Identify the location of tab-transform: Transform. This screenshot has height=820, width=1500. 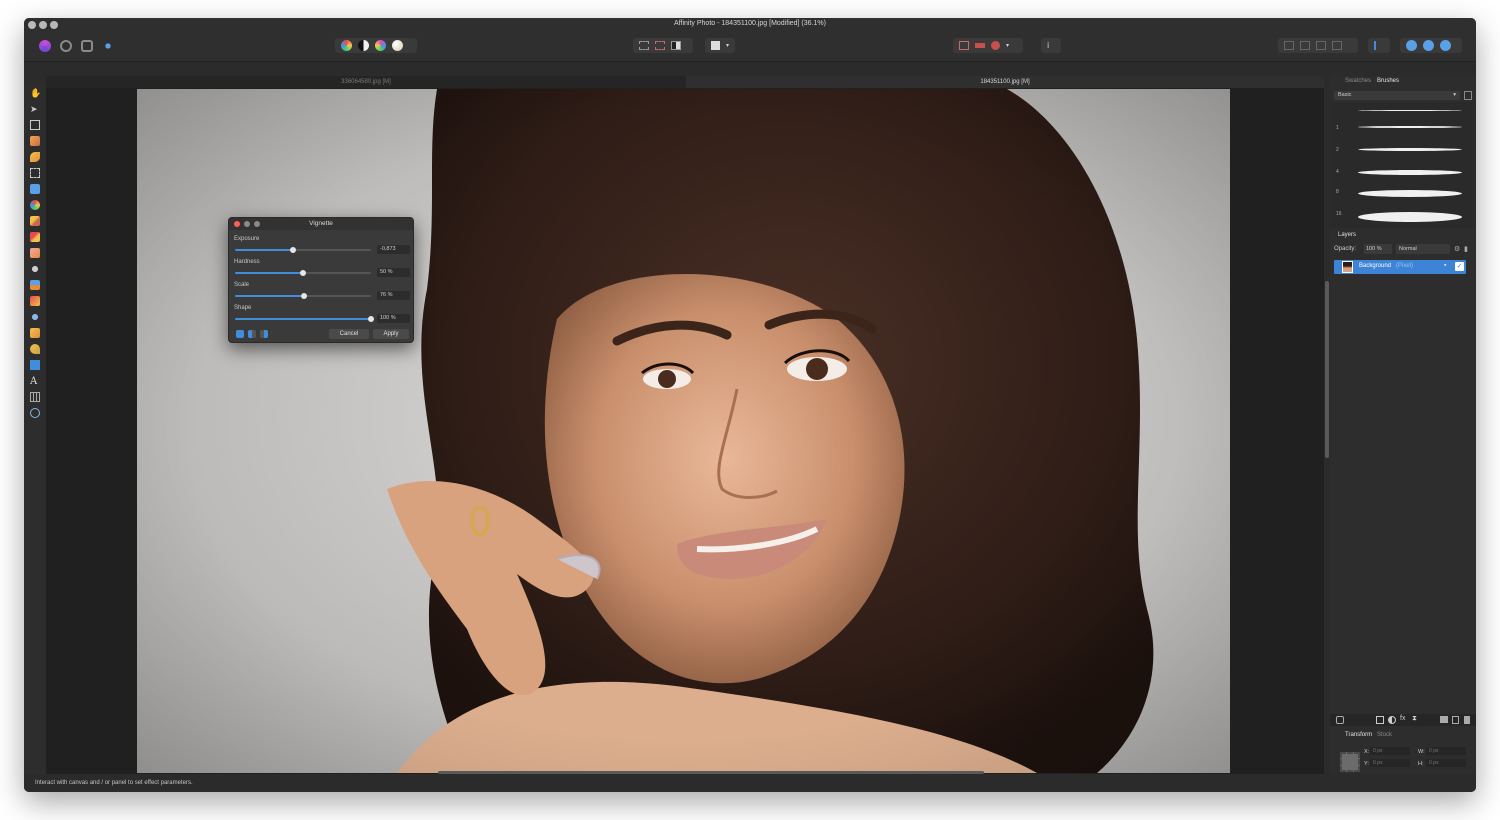
(1358, 735).